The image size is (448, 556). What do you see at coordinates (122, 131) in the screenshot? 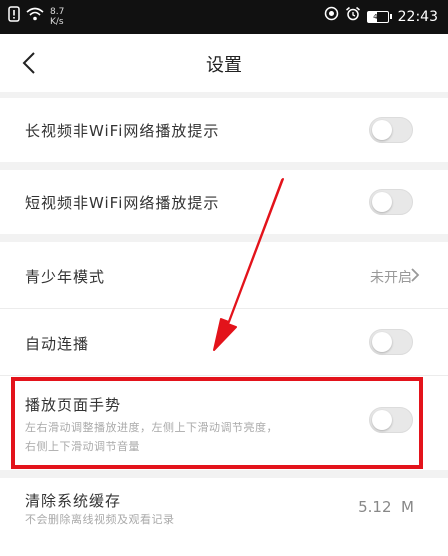
I see `setting-label: 长视频非WiFi网络播放提示` at bounding box center [122, 131].